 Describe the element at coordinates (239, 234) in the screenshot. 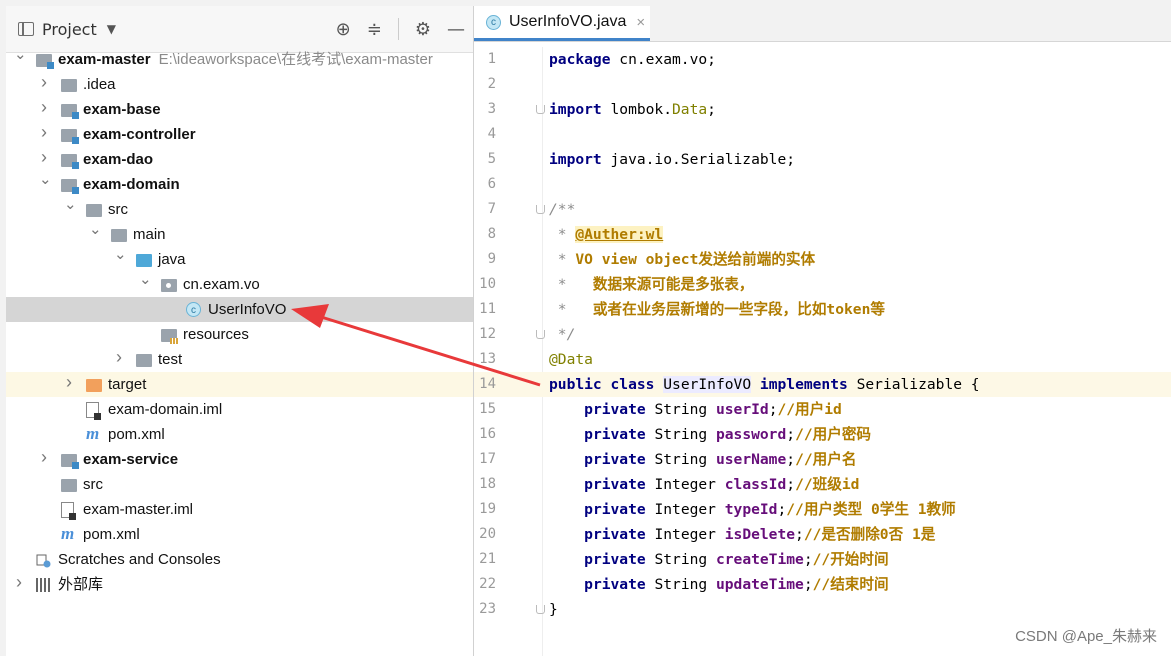

I see `tree-row: ⌄ main` at that location.